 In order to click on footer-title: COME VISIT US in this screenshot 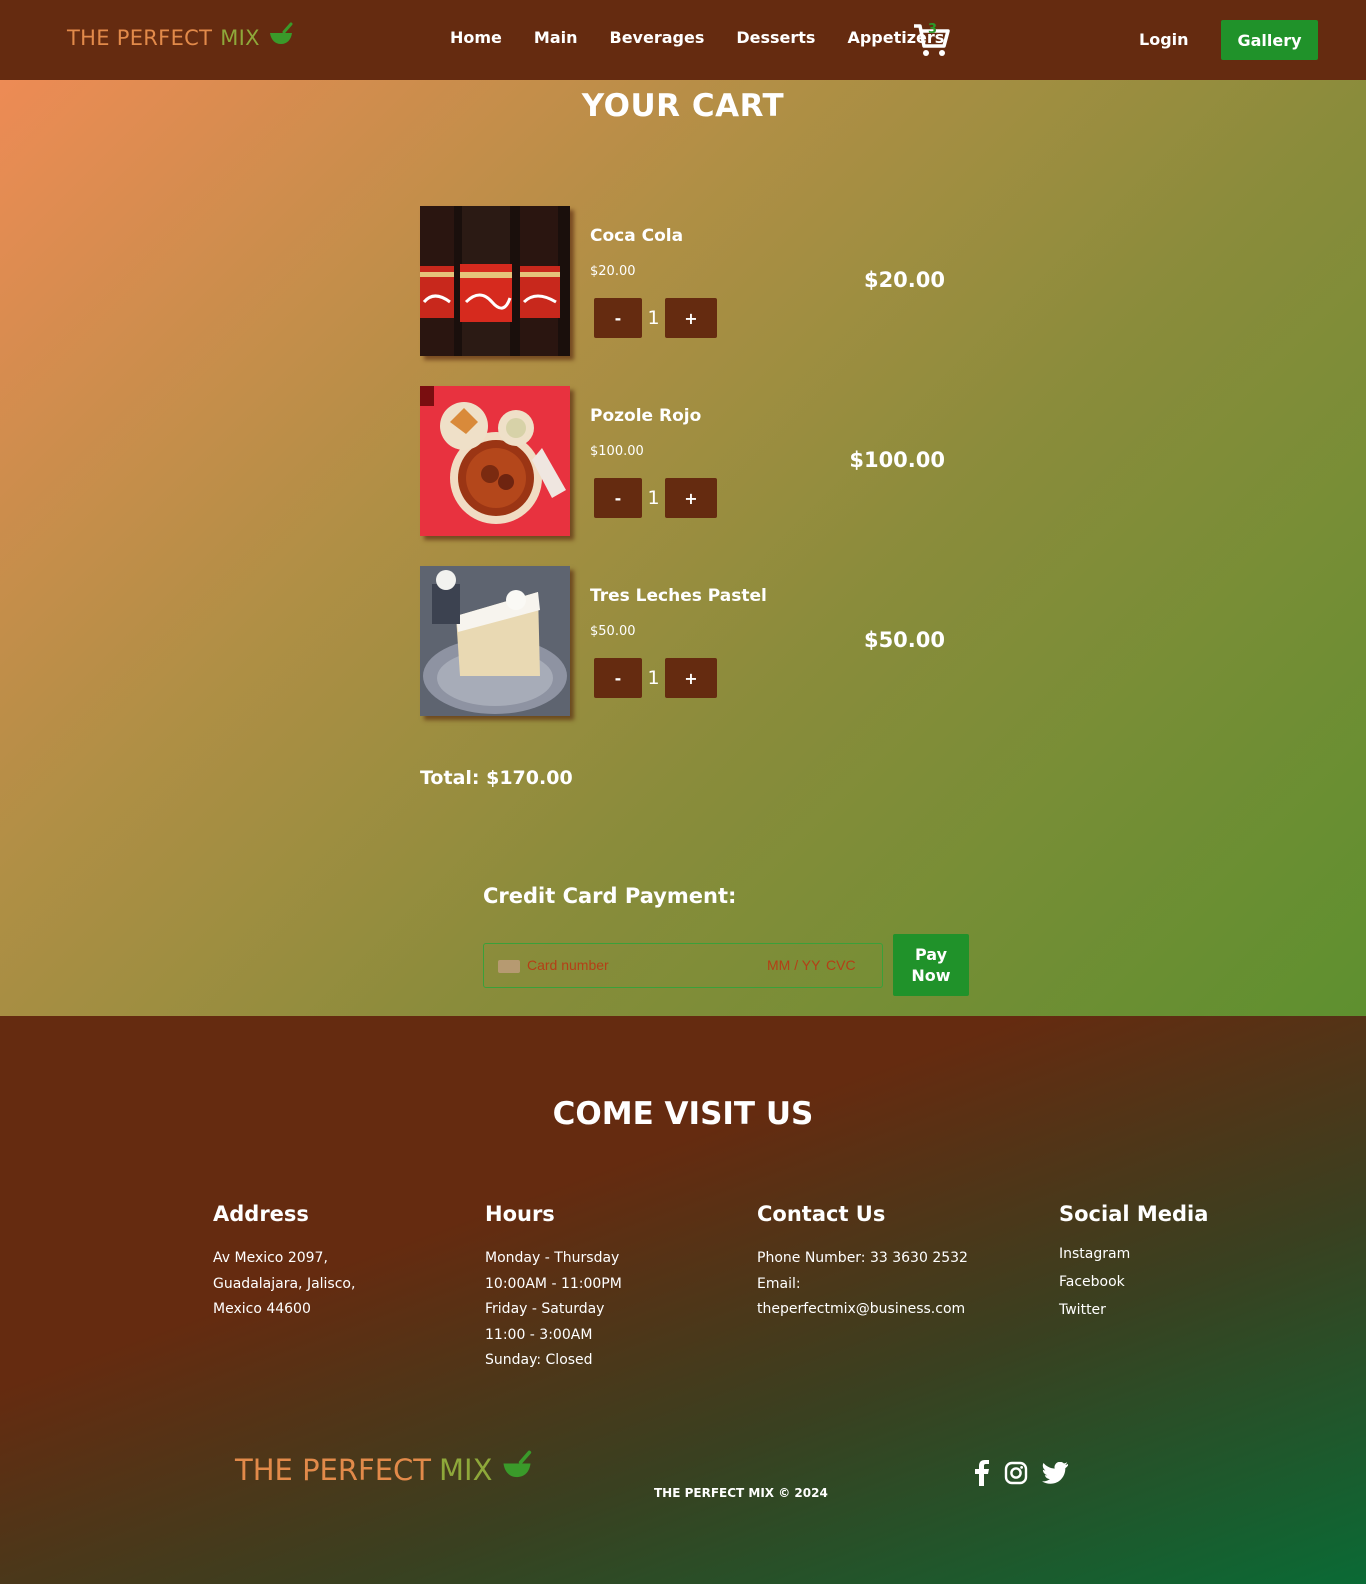, I will do `click(683, 1114)`.